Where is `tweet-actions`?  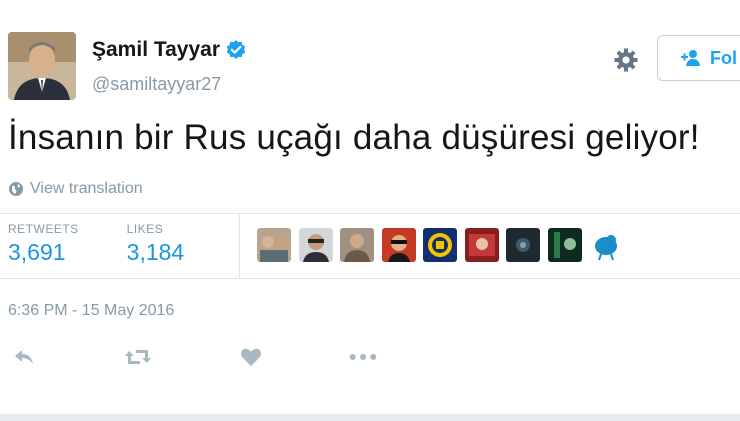
tweet-actions is located at coordinates (193, 357).